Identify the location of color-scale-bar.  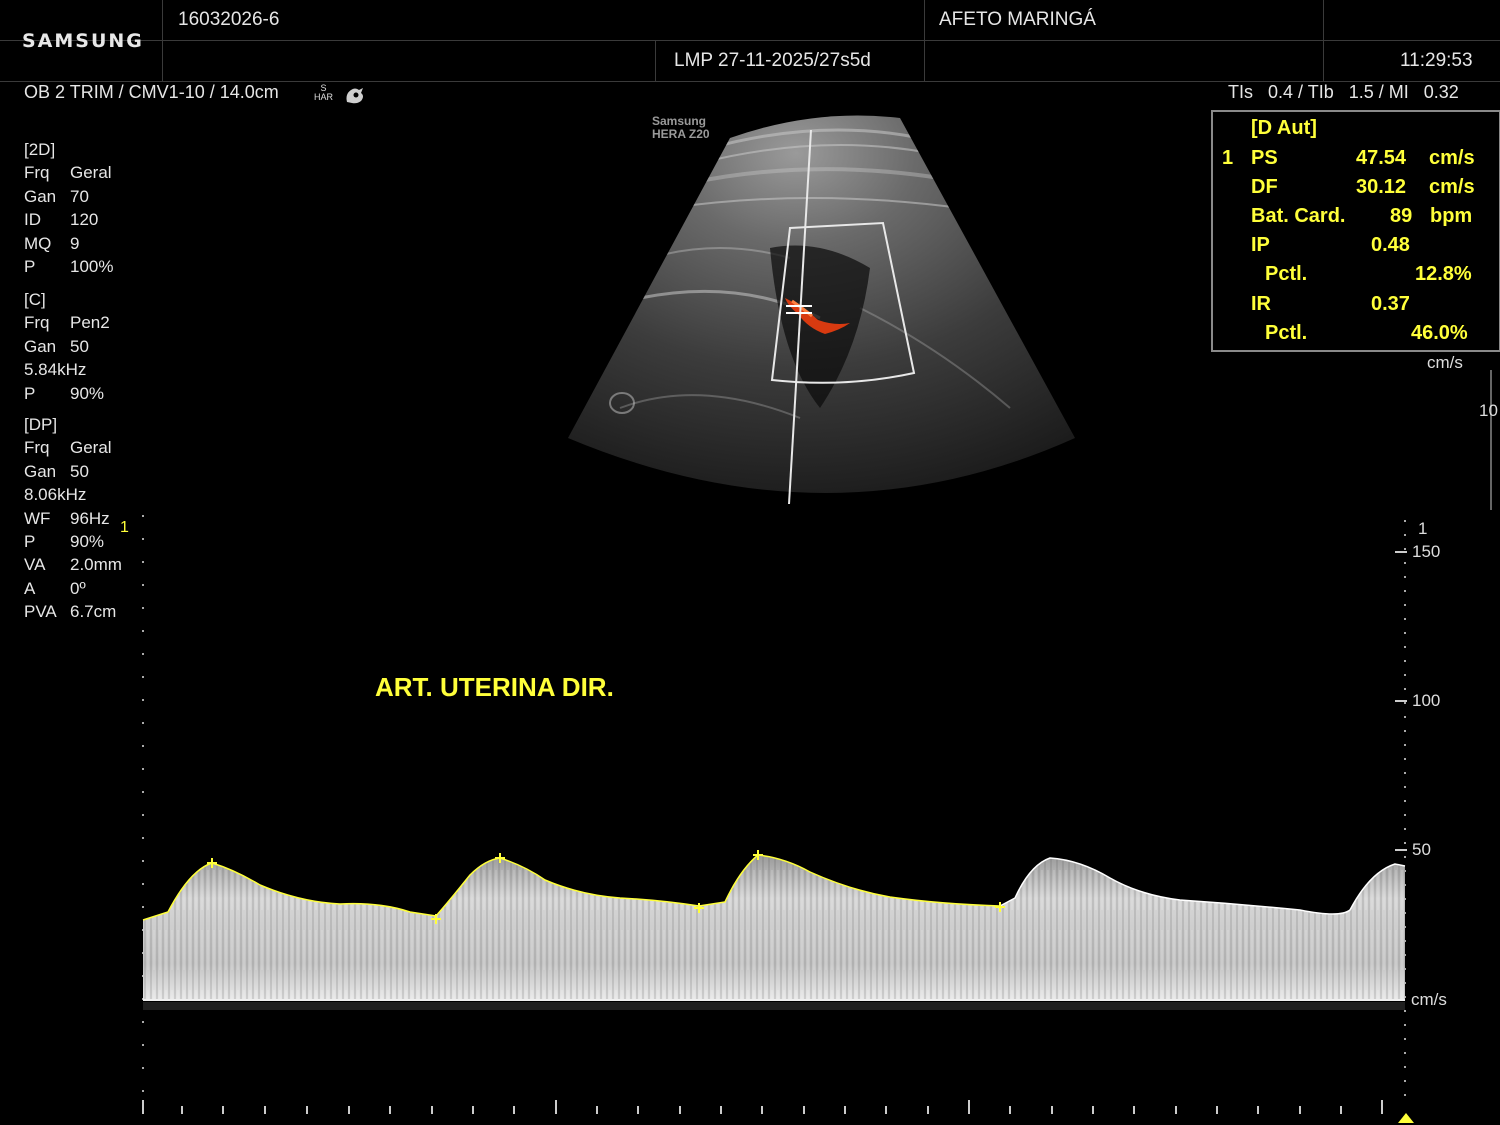
(1495, 440).